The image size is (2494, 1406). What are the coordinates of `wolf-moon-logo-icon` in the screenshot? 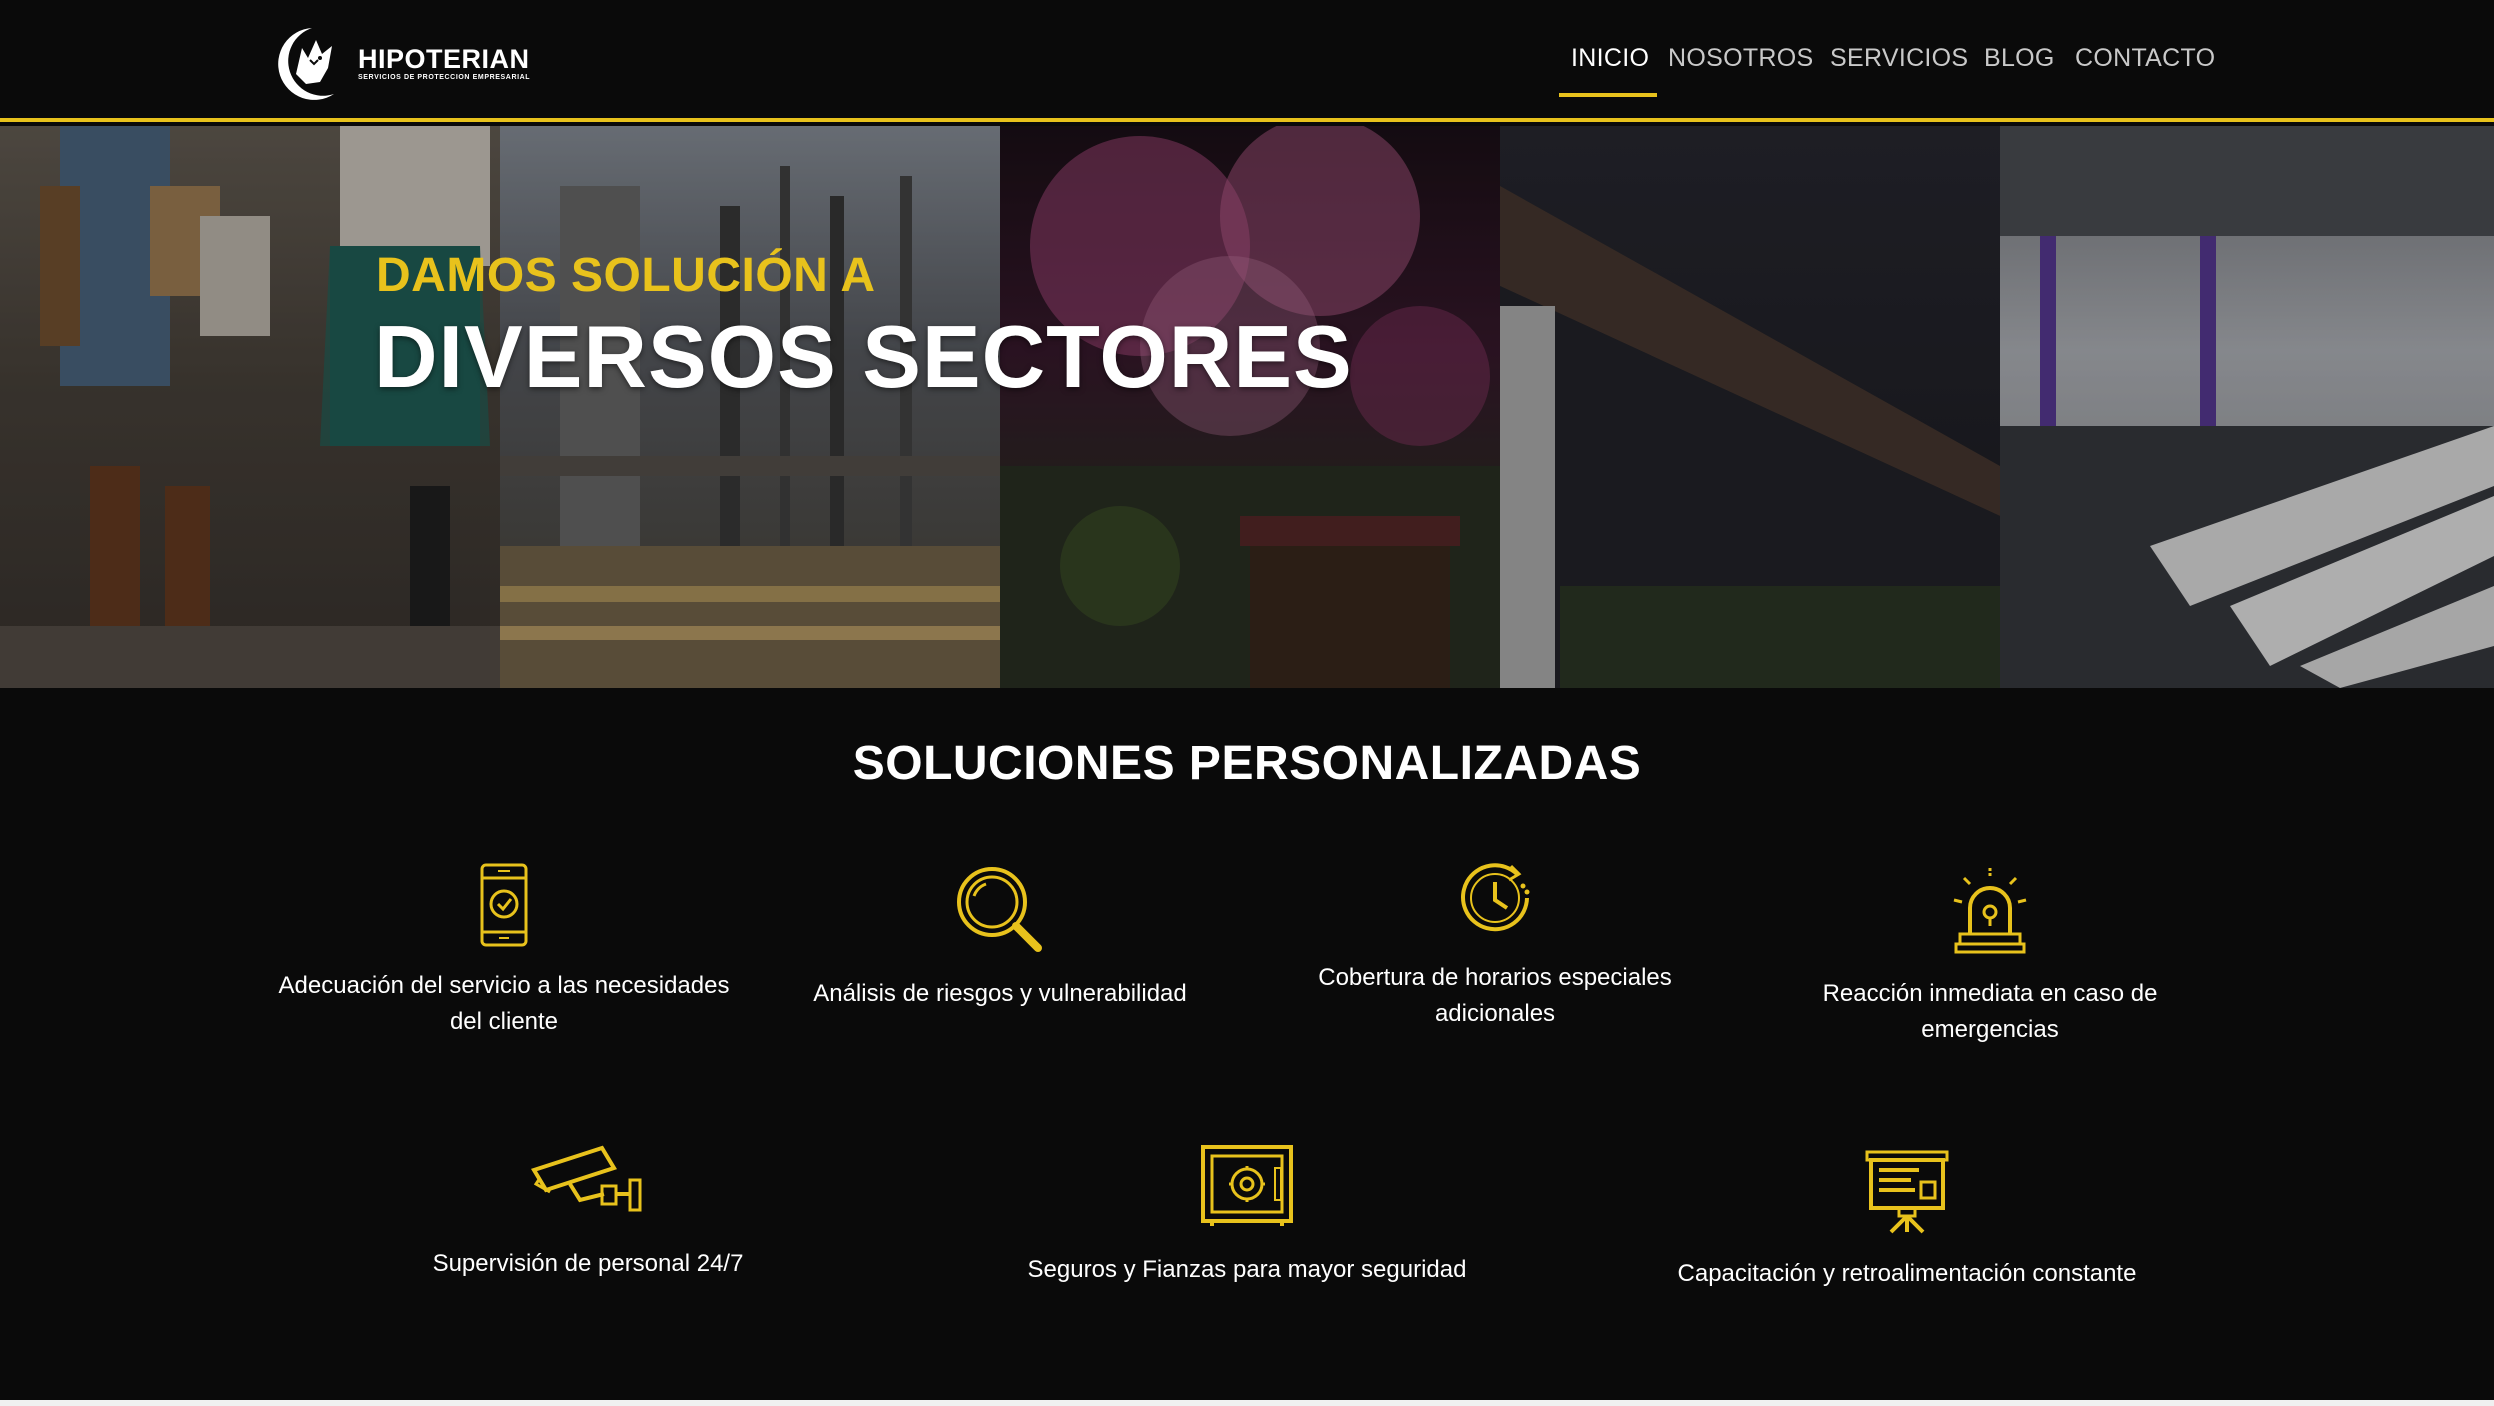 It's located at (306, 64).